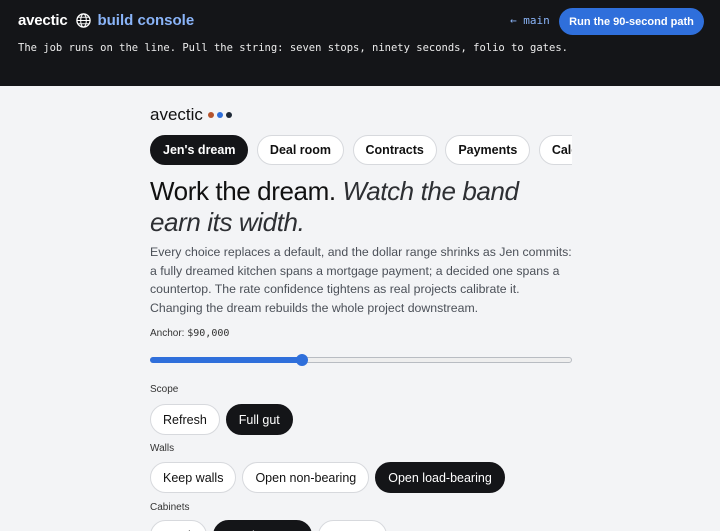 The image size is (720, 531). What do you see at coordinates (440, 477) in the screenshot?
I see `walls-open-load-bearing-chip: Open load-bearing` at bounding box center [440, 477].